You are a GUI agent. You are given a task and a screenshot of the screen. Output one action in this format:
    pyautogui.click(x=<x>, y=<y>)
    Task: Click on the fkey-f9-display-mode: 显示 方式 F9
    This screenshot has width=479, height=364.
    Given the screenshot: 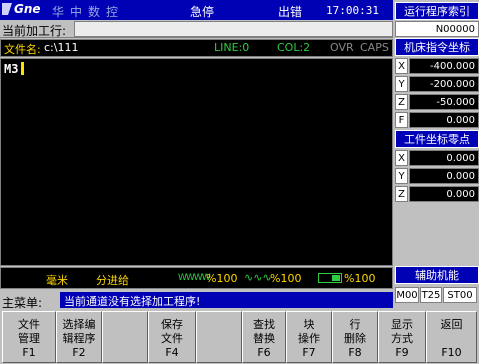 What is the action you would take?
    pyautogui.click(x=402, y=337)
    